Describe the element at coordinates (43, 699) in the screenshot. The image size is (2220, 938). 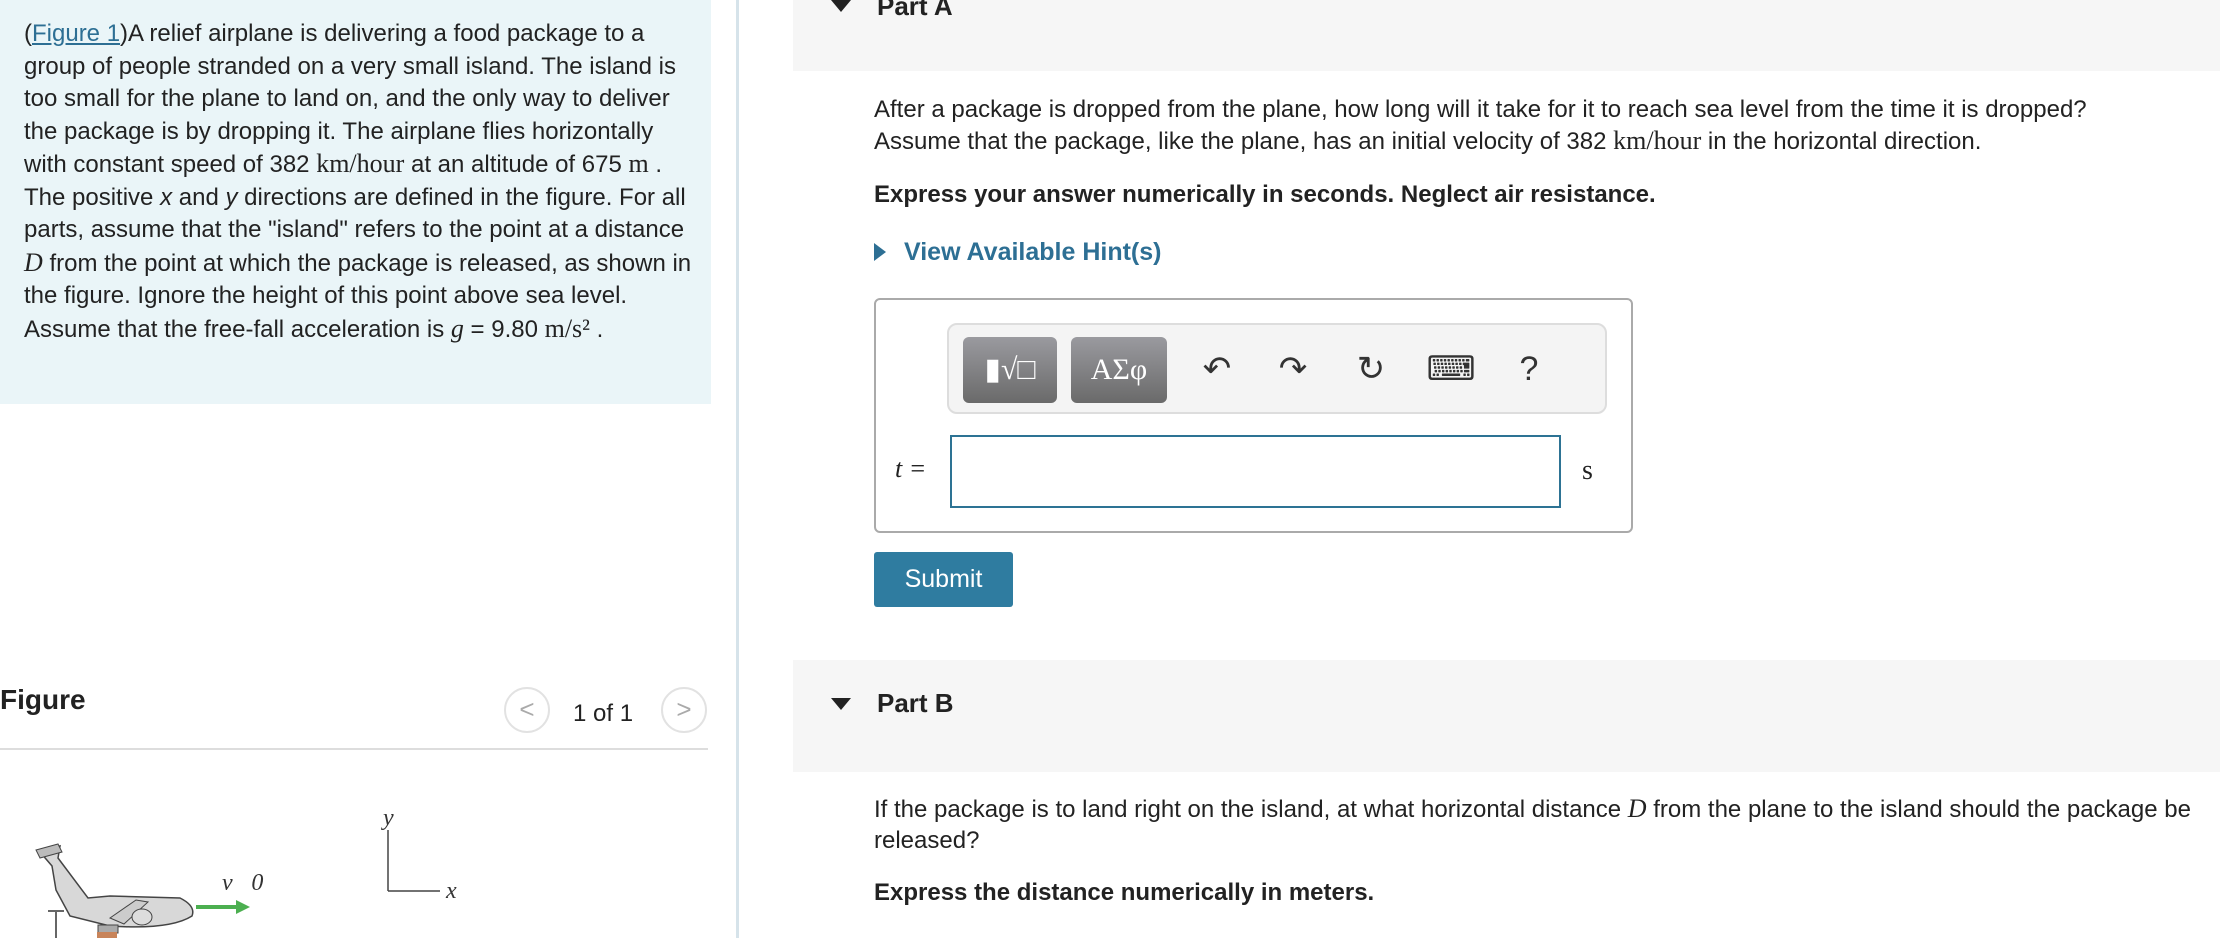
I see `figure-title: Figure` at that location.